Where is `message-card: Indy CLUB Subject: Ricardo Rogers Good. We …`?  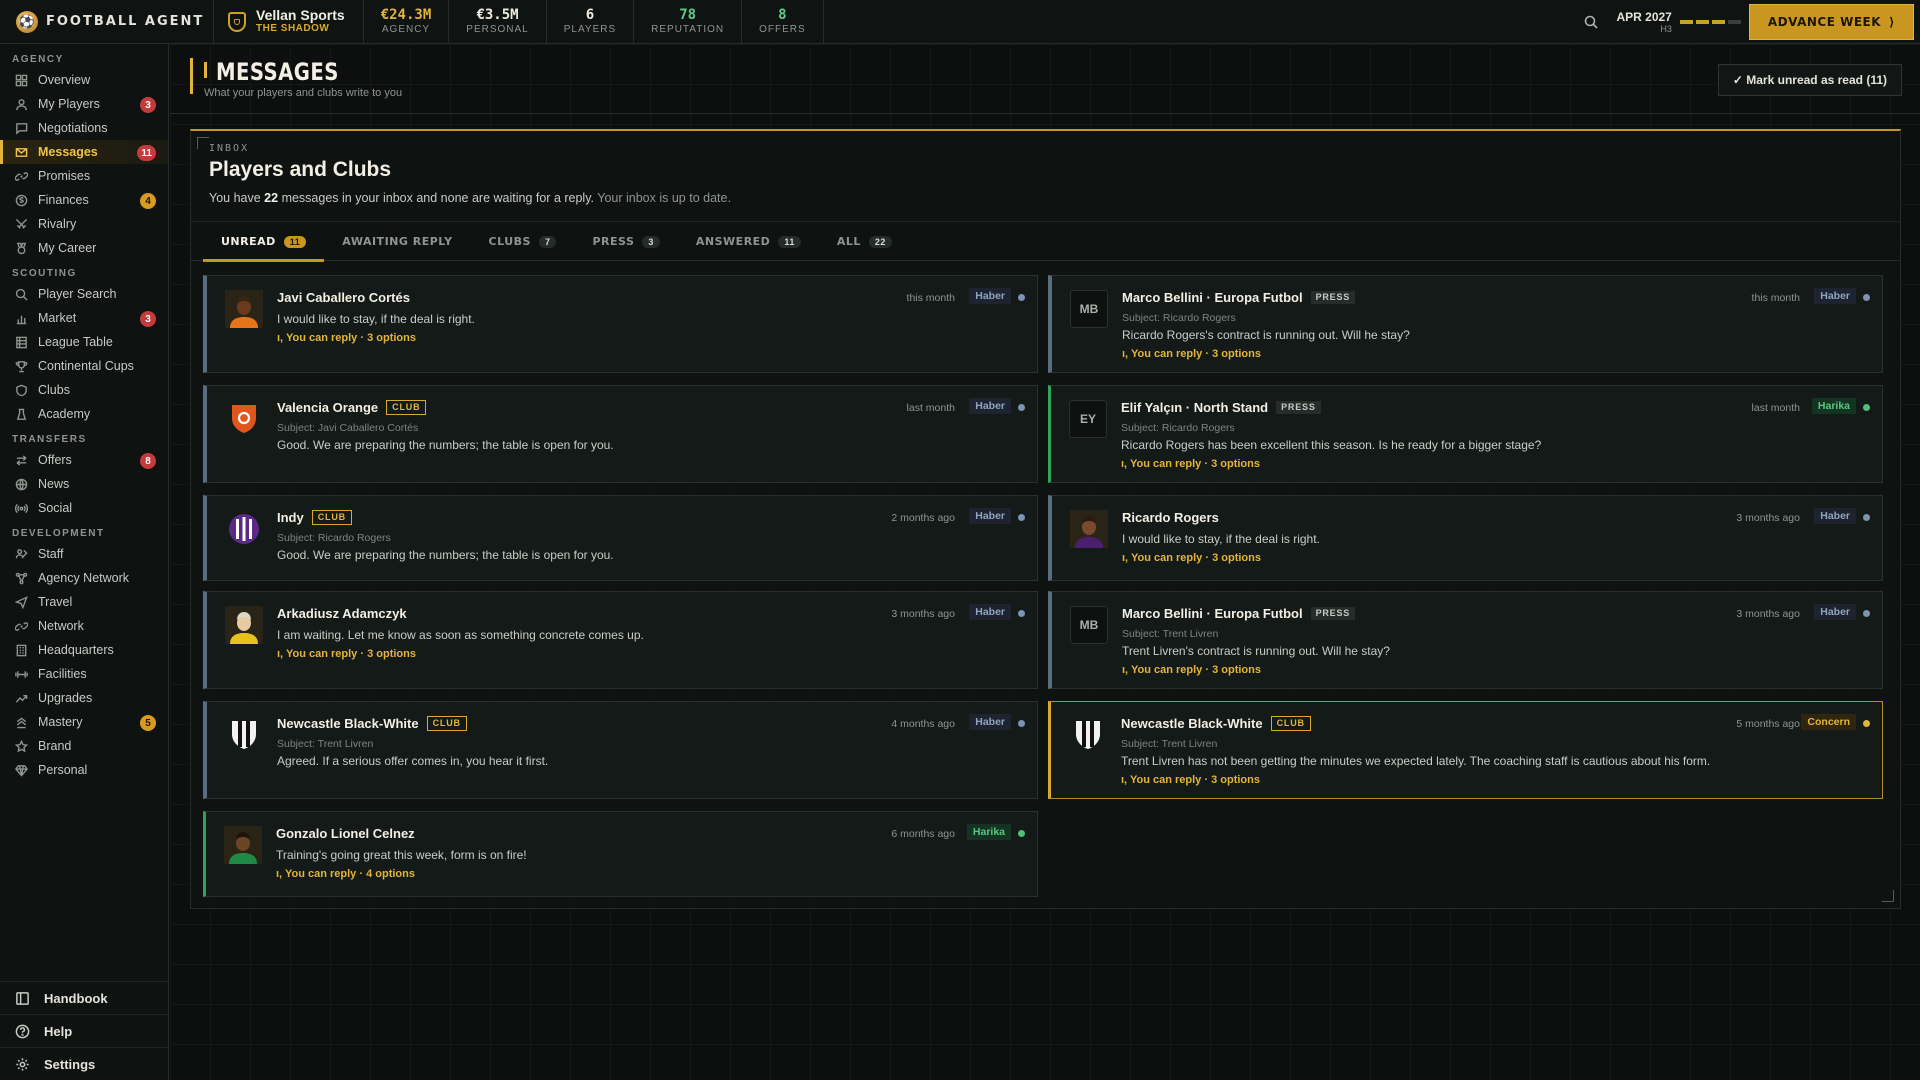
message-card: Indy CLUB Subject: Ricardo Rogers Good. We … is located at coordinates (620, 538).